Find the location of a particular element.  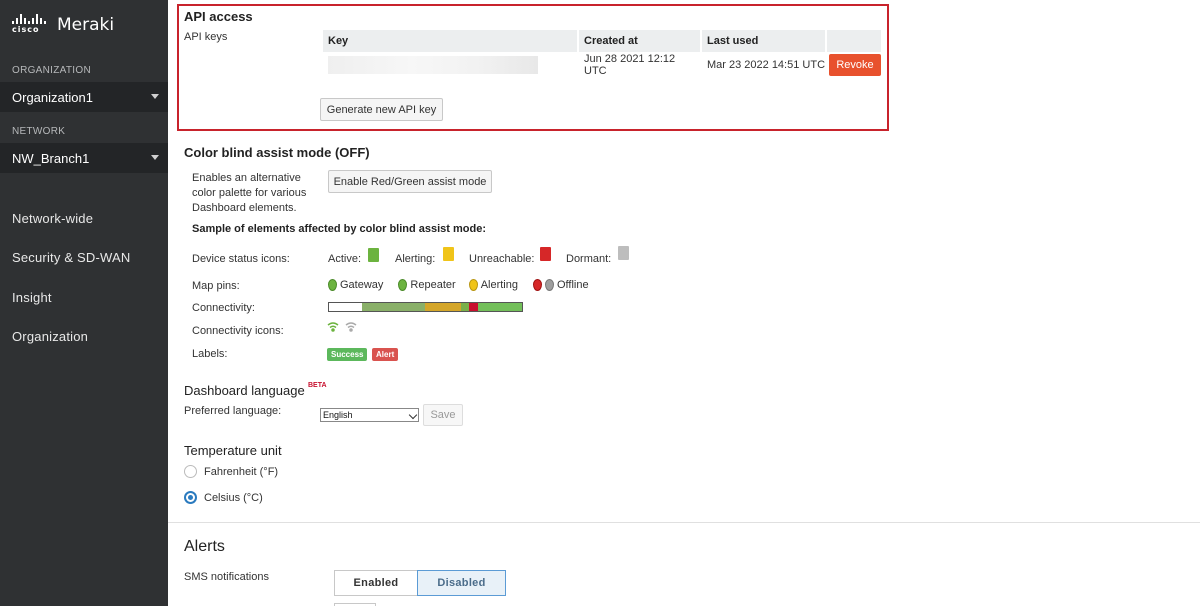

column-header-key: Key is located at coordinates (450, 41).